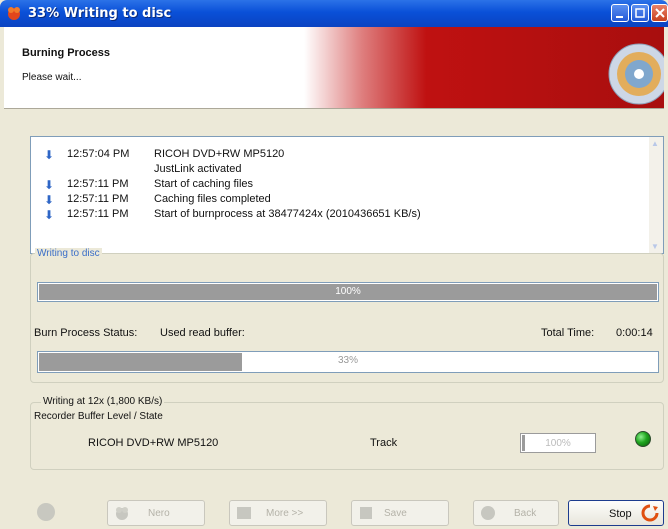  I want to click on save-button-label: Save, so click(395, 513).